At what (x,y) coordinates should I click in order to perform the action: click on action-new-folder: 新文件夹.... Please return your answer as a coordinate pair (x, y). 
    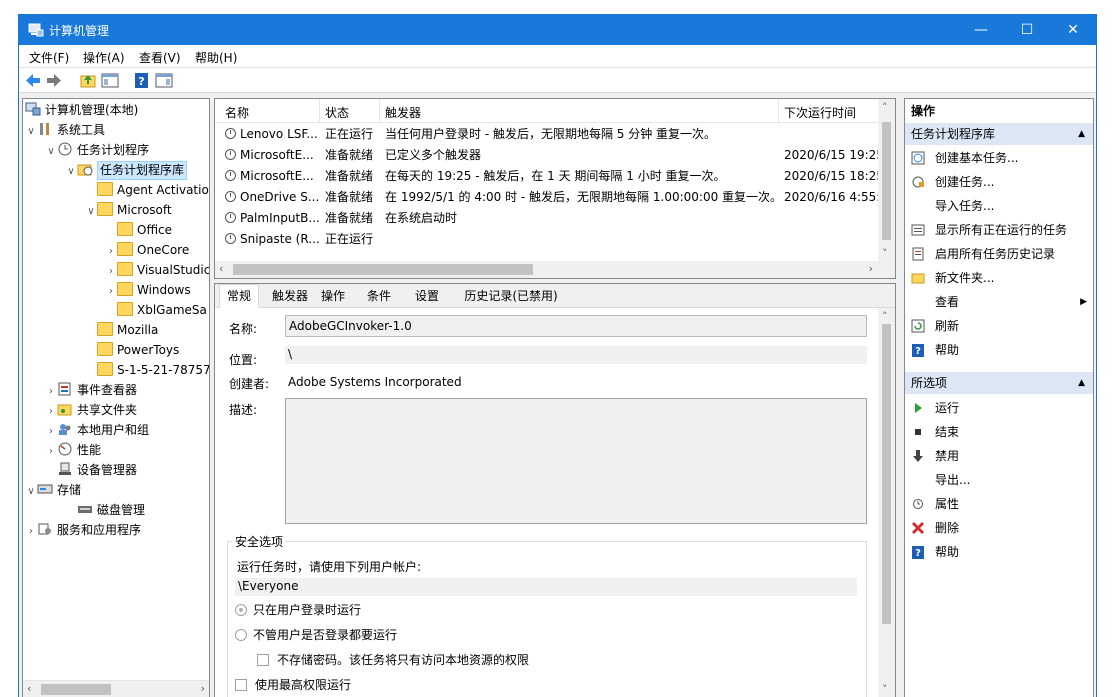
    Looking at the image, I should click on (999, 278).